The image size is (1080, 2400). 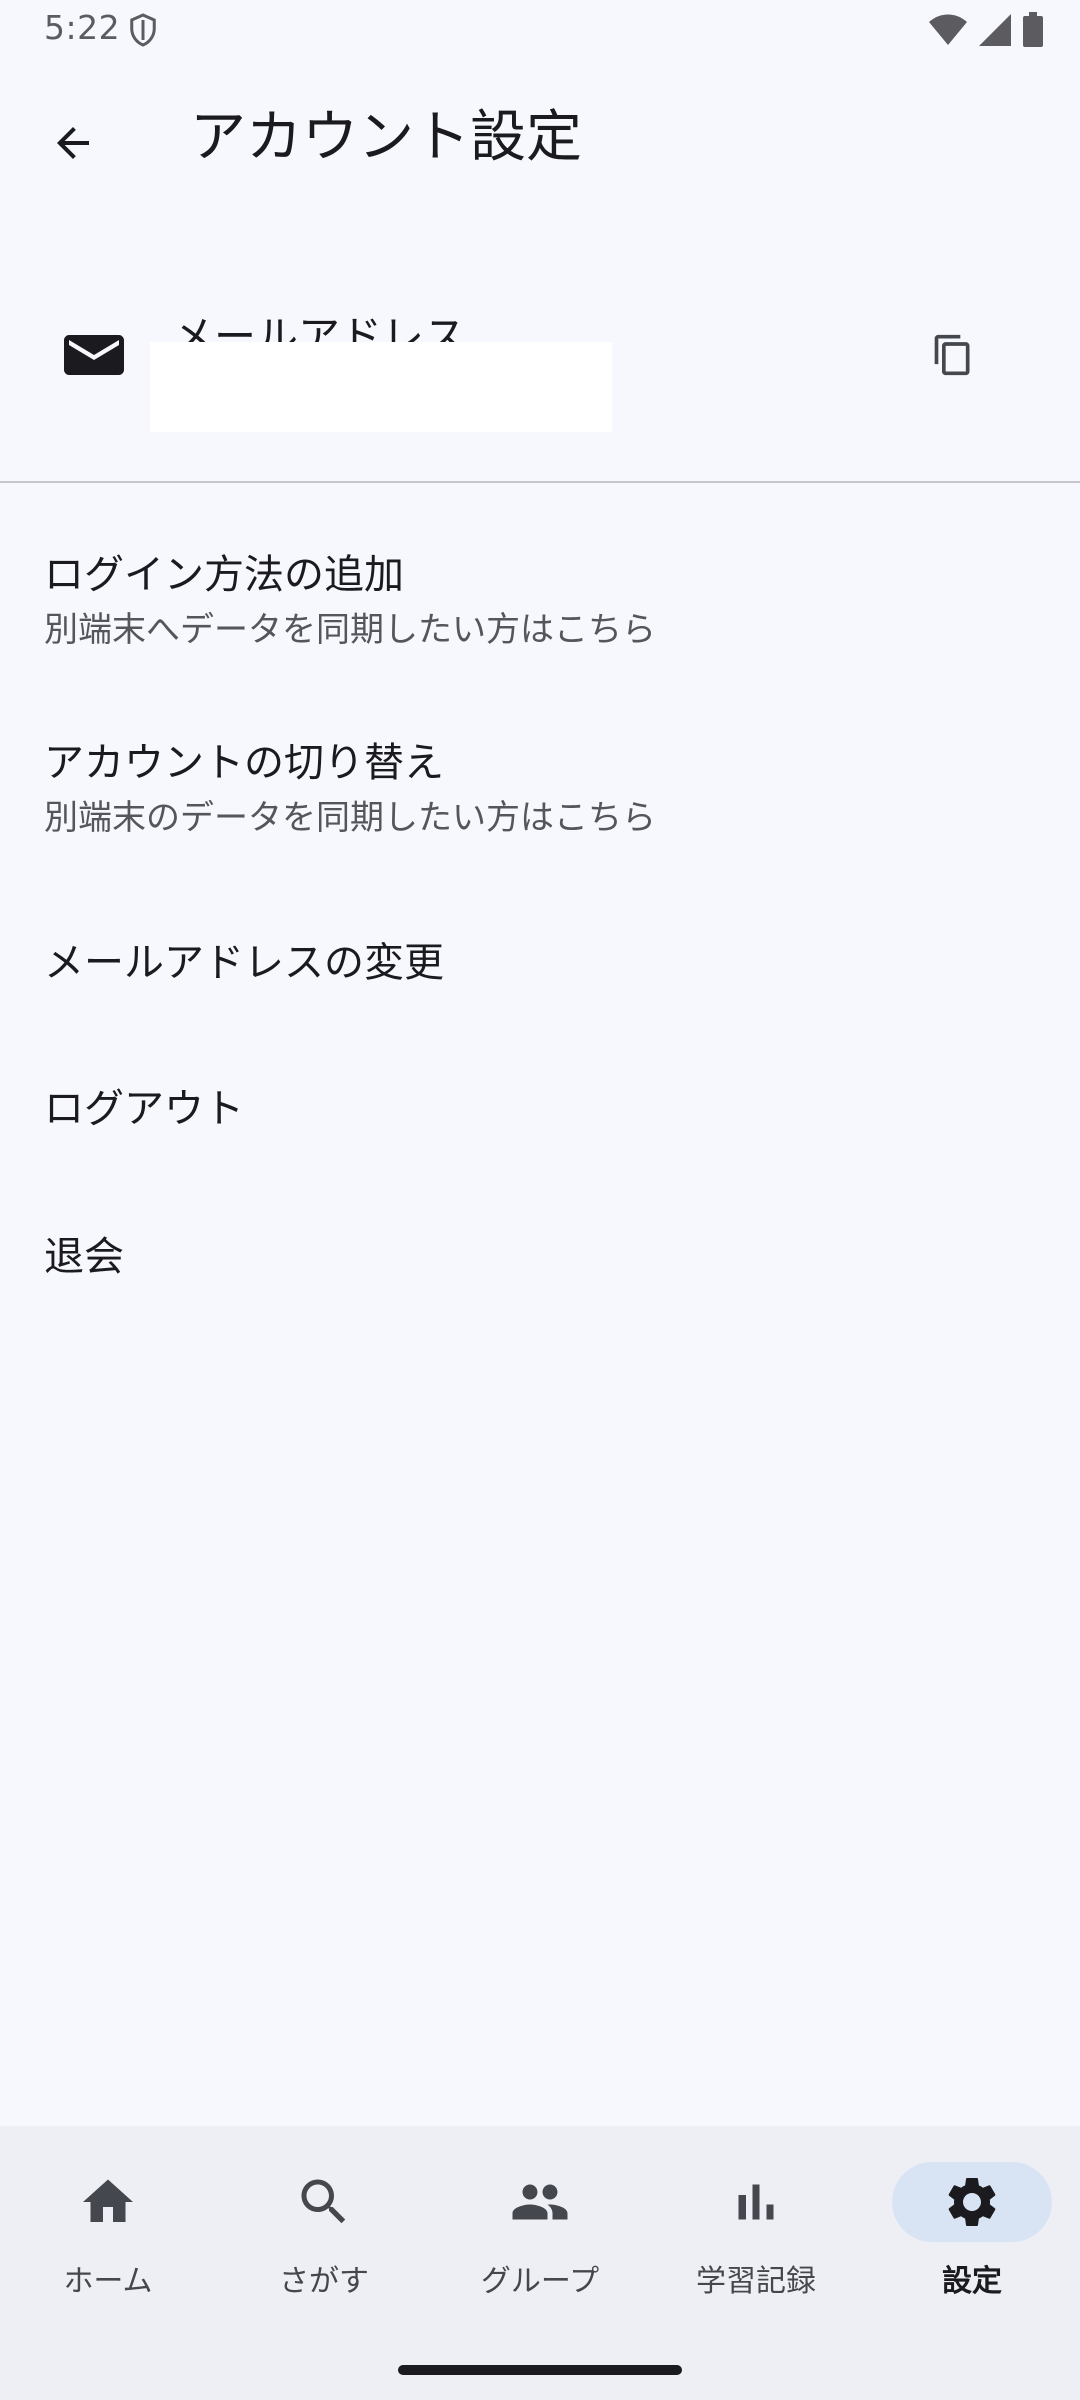 I want to click on copy-button, so click(x=953, y=355).